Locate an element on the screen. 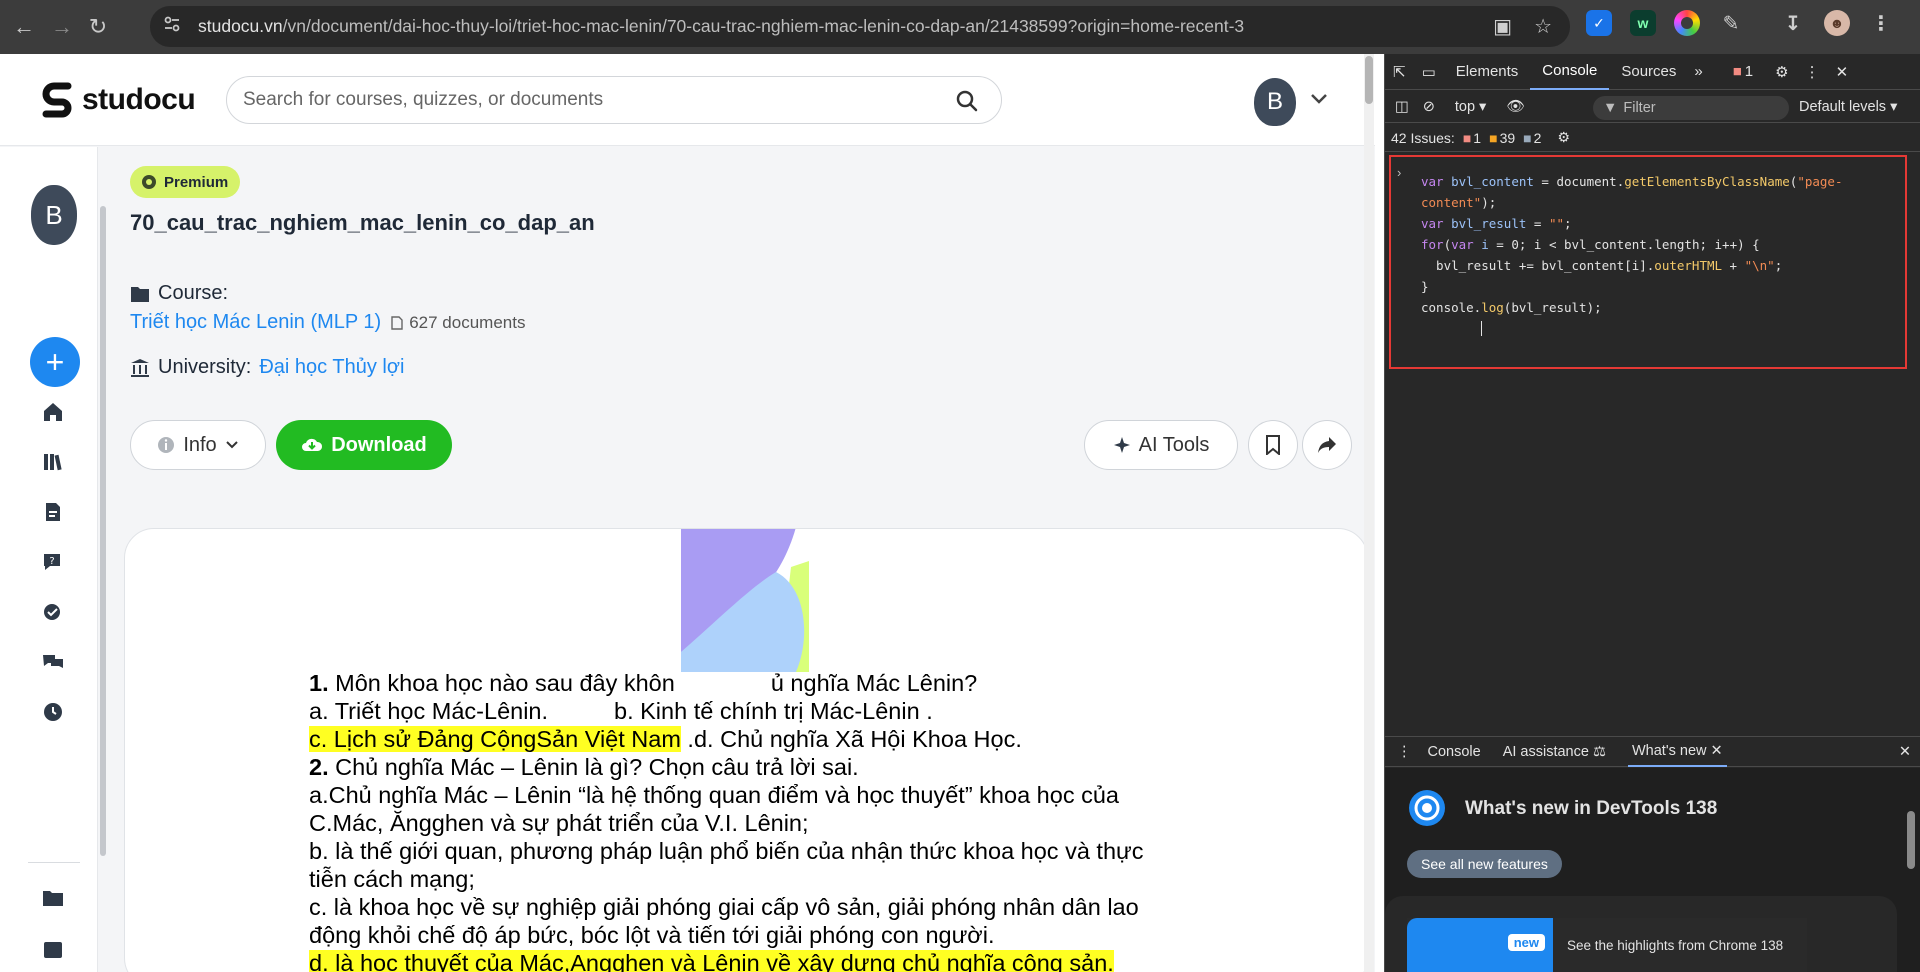 This screenshot has width=1920, height=972. info-button: Info is located at coordinates (198, 445).